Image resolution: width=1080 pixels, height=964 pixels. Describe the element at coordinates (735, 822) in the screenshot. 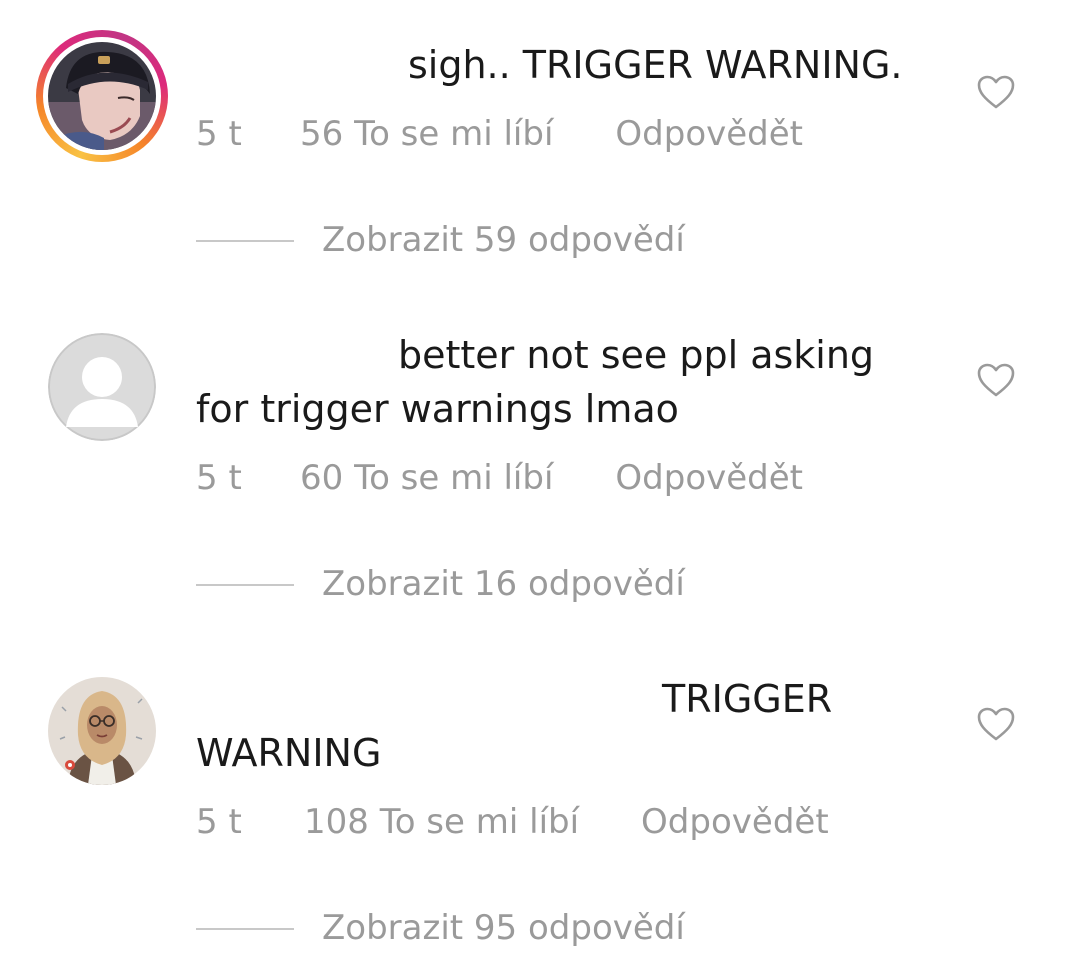

I see `reply-button: Odpovědět` at that location.